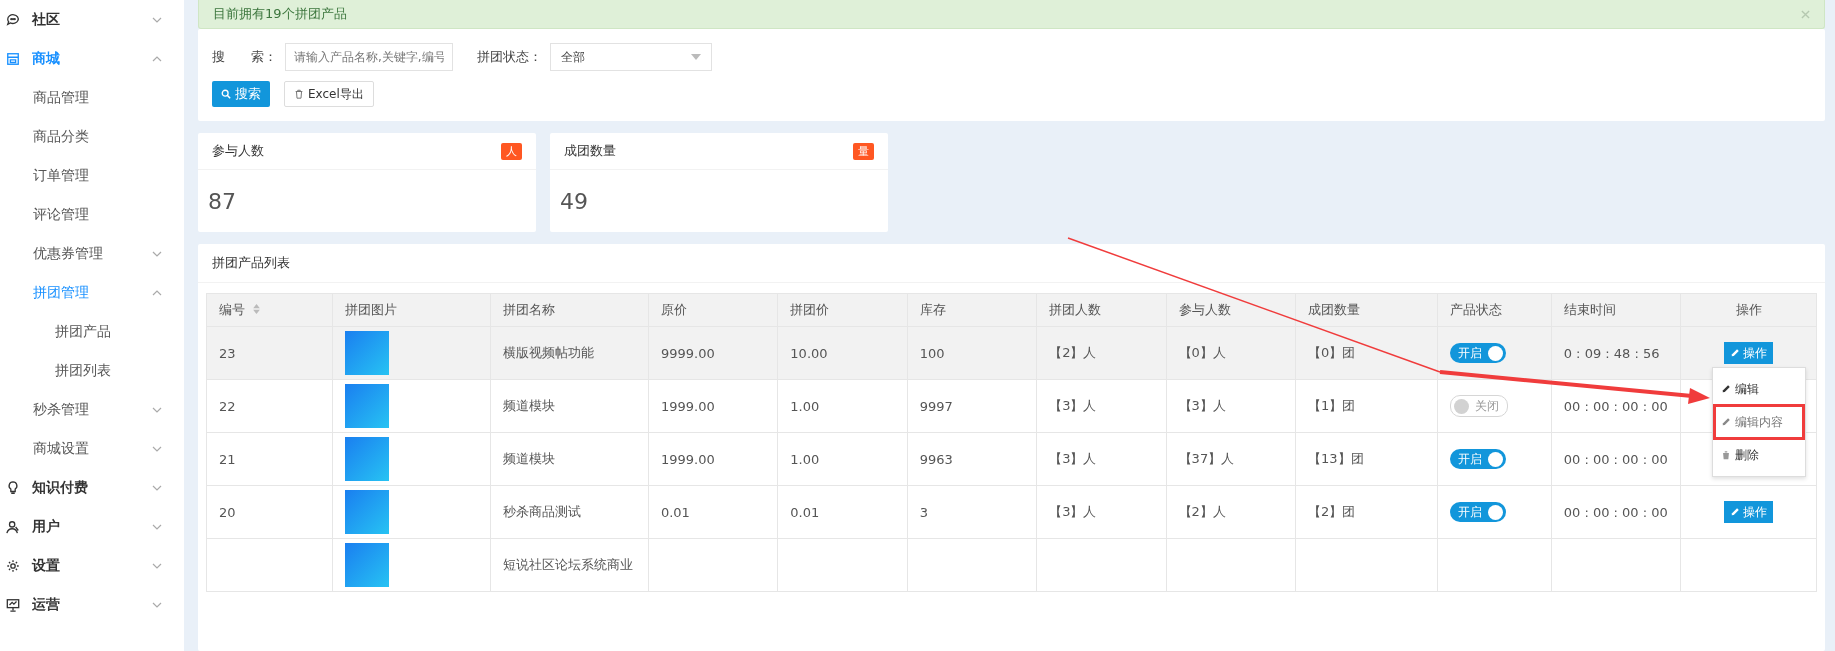 Image resolution: width=1835 pixels, height=651 pixels. I want to click on sidebar-label: 设置, so click(46, 565).